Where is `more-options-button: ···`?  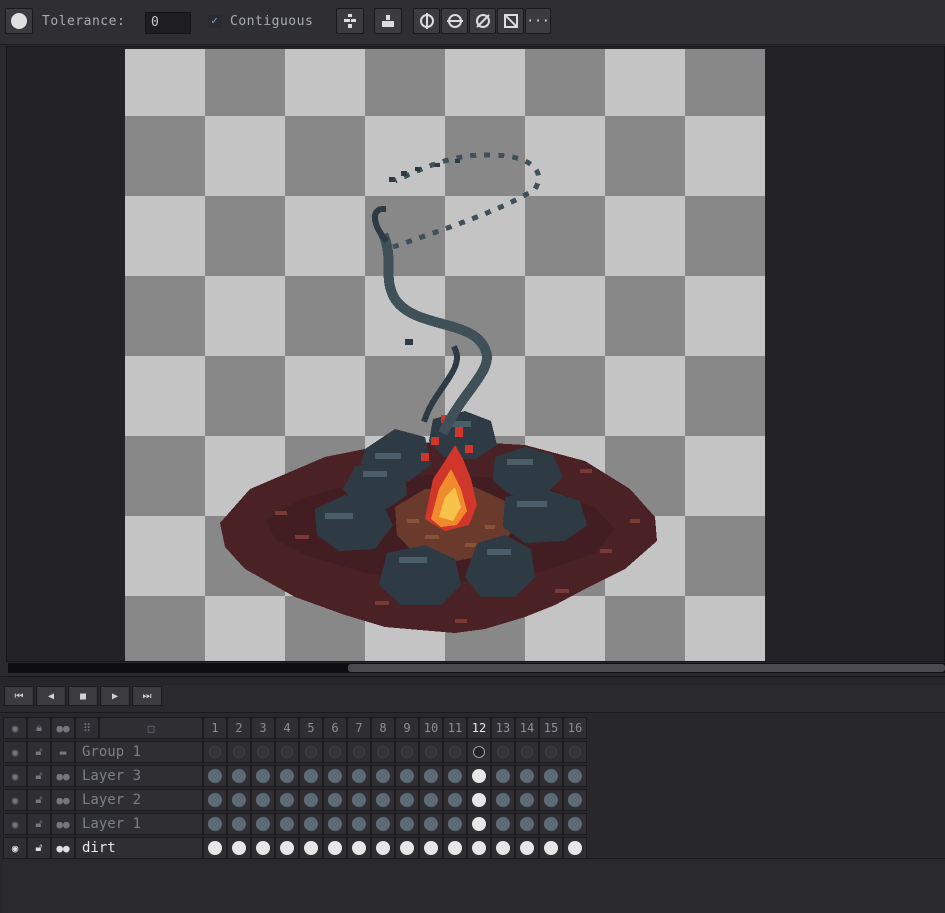 more-options-button: ··· is located at coordinates (538, 21).